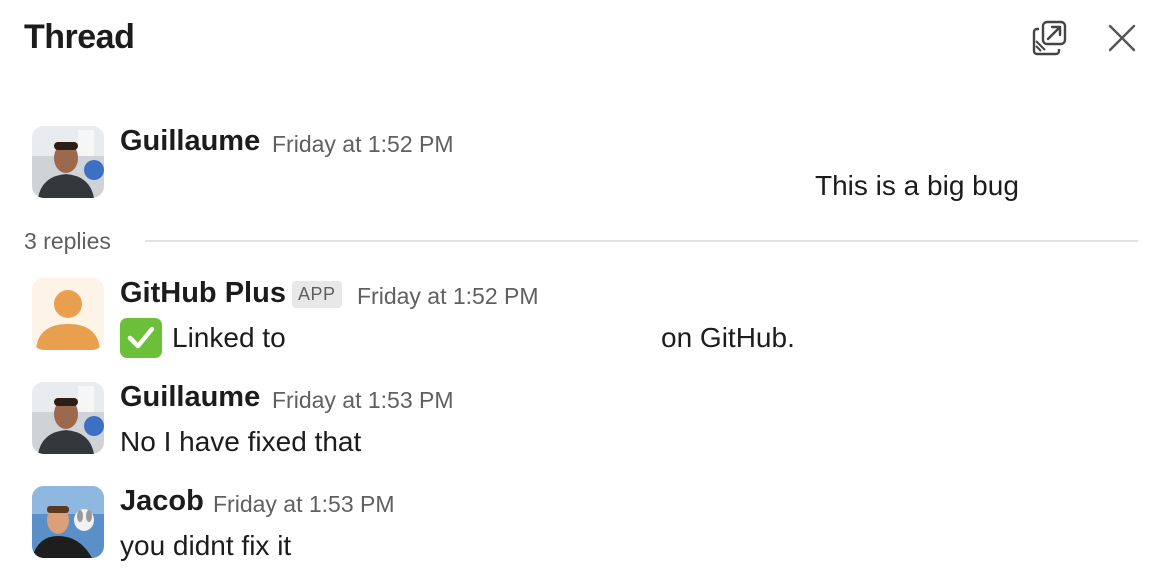 This screenshot has height=584, width=1166. Describe the element at coordinates (206, 545) in the screenshot. I see `message-text: you didnt fix it` at that location.